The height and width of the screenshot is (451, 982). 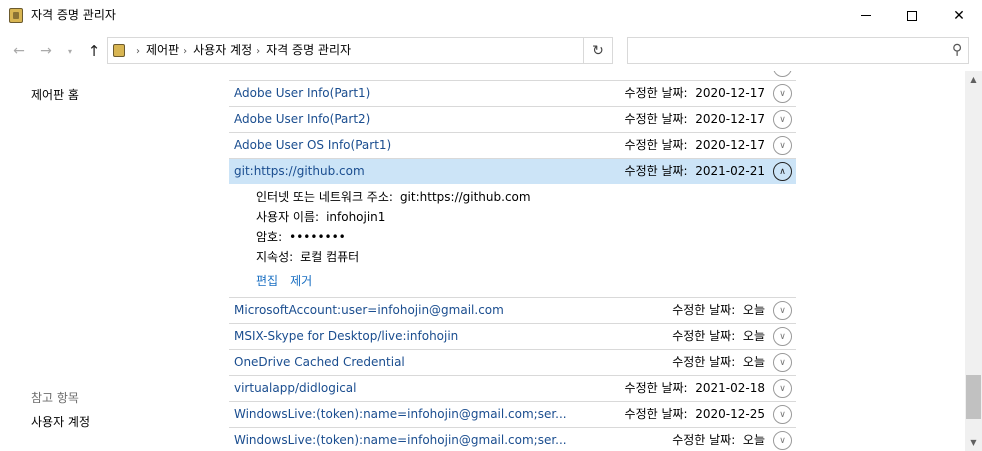 I want to click on search-input: ⚲, so click(x=798, y=50).